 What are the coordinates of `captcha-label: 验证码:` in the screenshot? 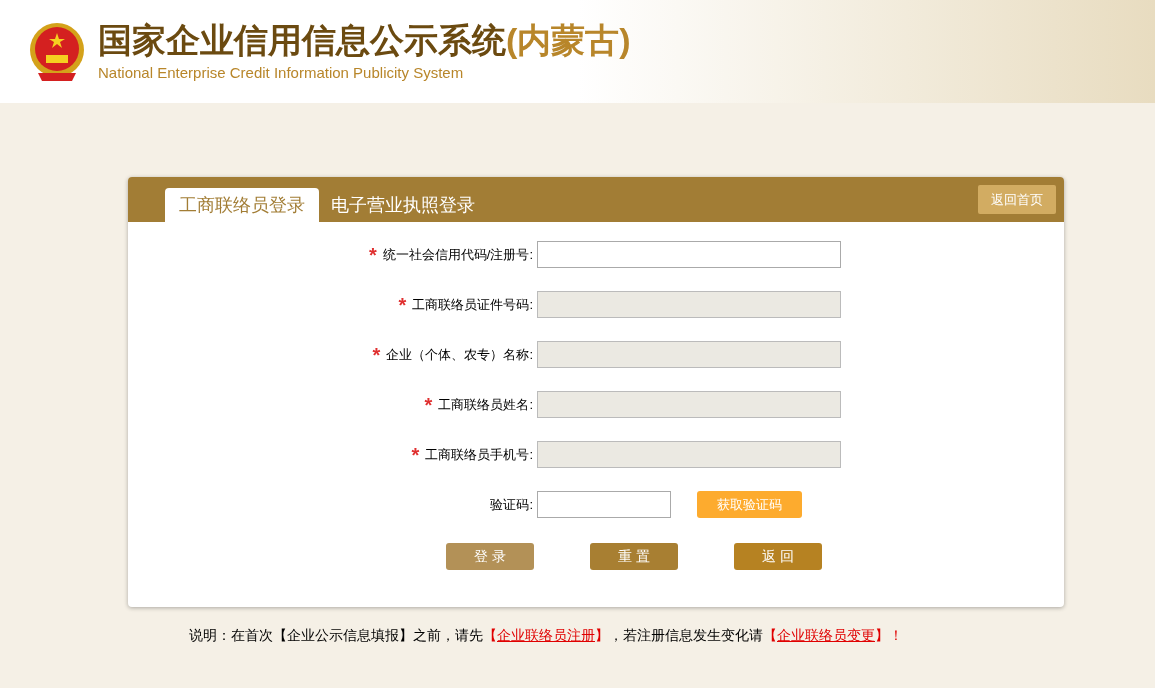 It's located at (511, 504).